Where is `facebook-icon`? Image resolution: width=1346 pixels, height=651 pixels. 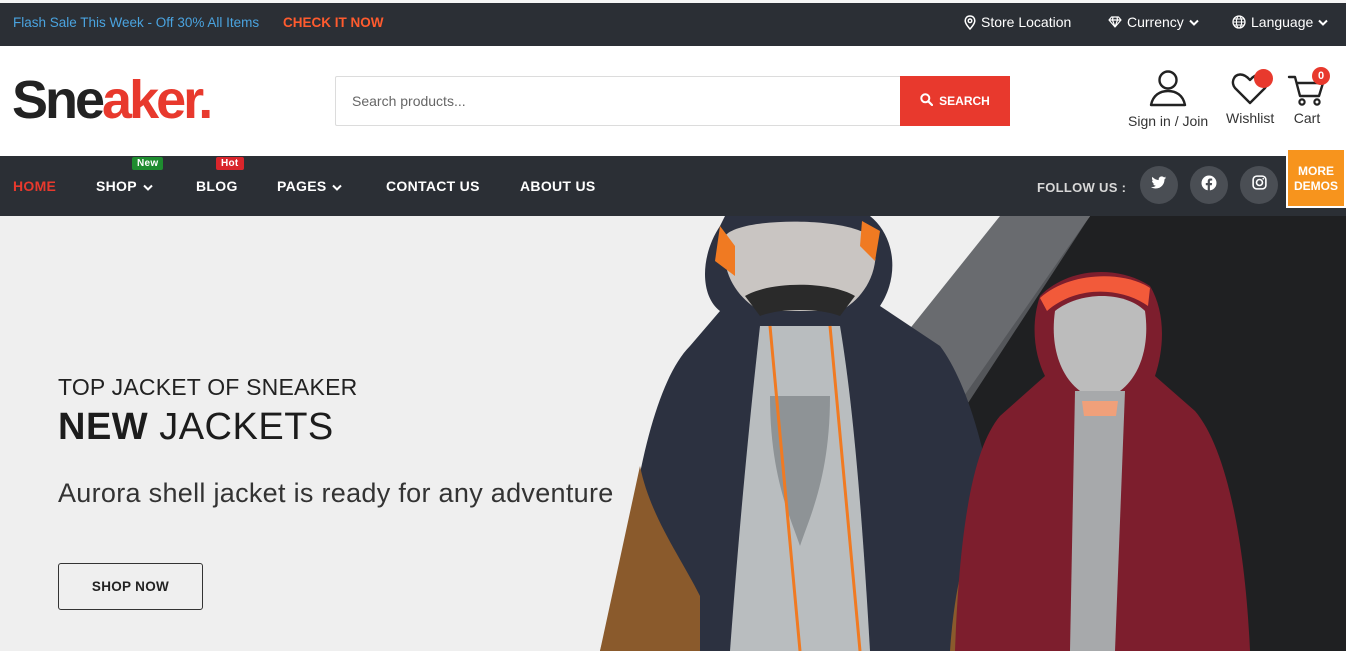
facebook-icon is located at coordinates (1209, 185).